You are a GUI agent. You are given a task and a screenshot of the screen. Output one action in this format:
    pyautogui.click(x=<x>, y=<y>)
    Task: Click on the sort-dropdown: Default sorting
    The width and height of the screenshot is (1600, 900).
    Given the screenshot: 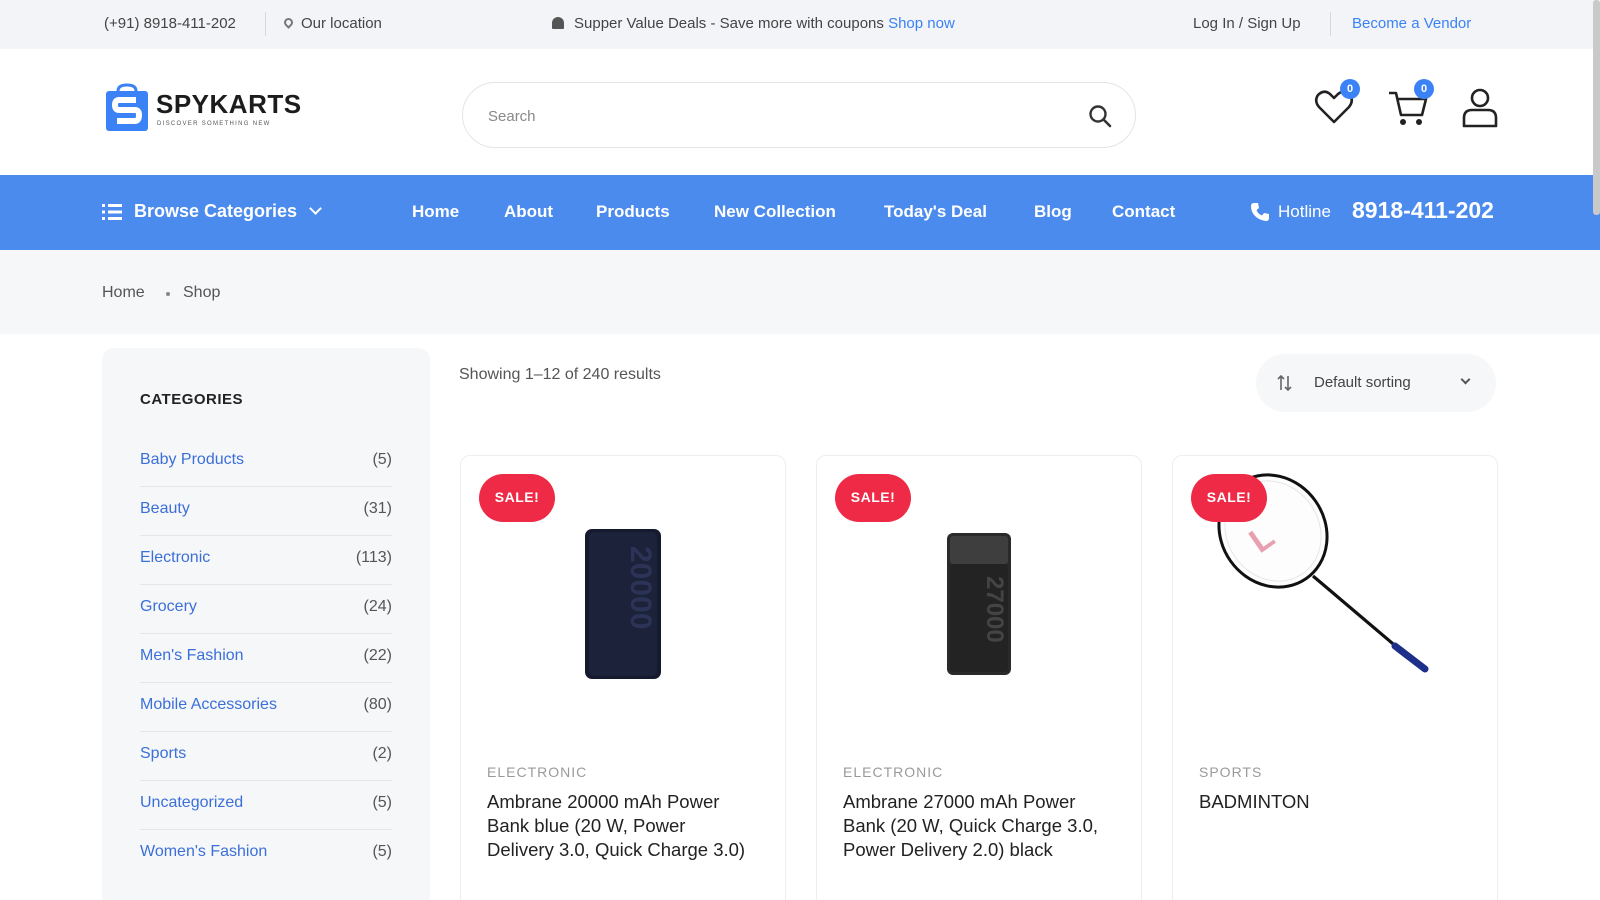 What is the action you would take?
    pyautogui.click(x=1376, y=383)
    